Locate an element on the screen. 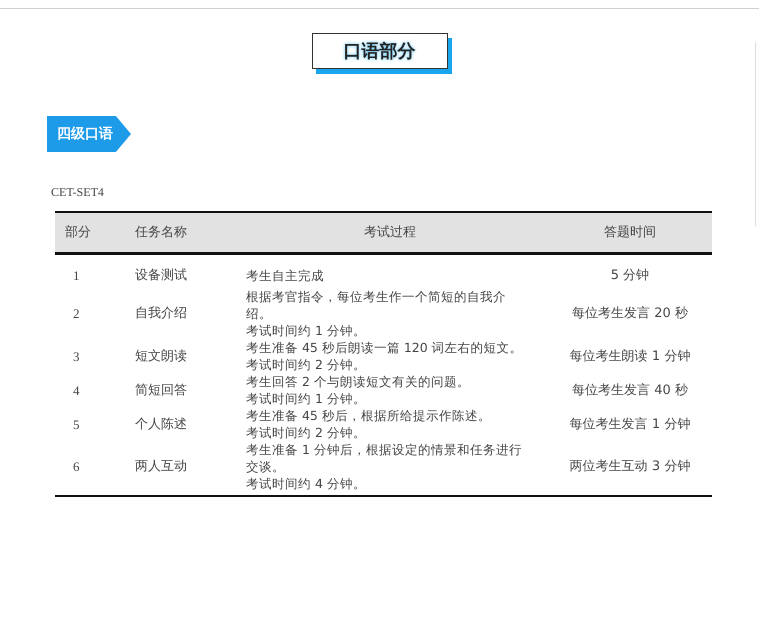 The image size is (759, 621). section-title: 口语部分 is located at coordinates (380, 51).